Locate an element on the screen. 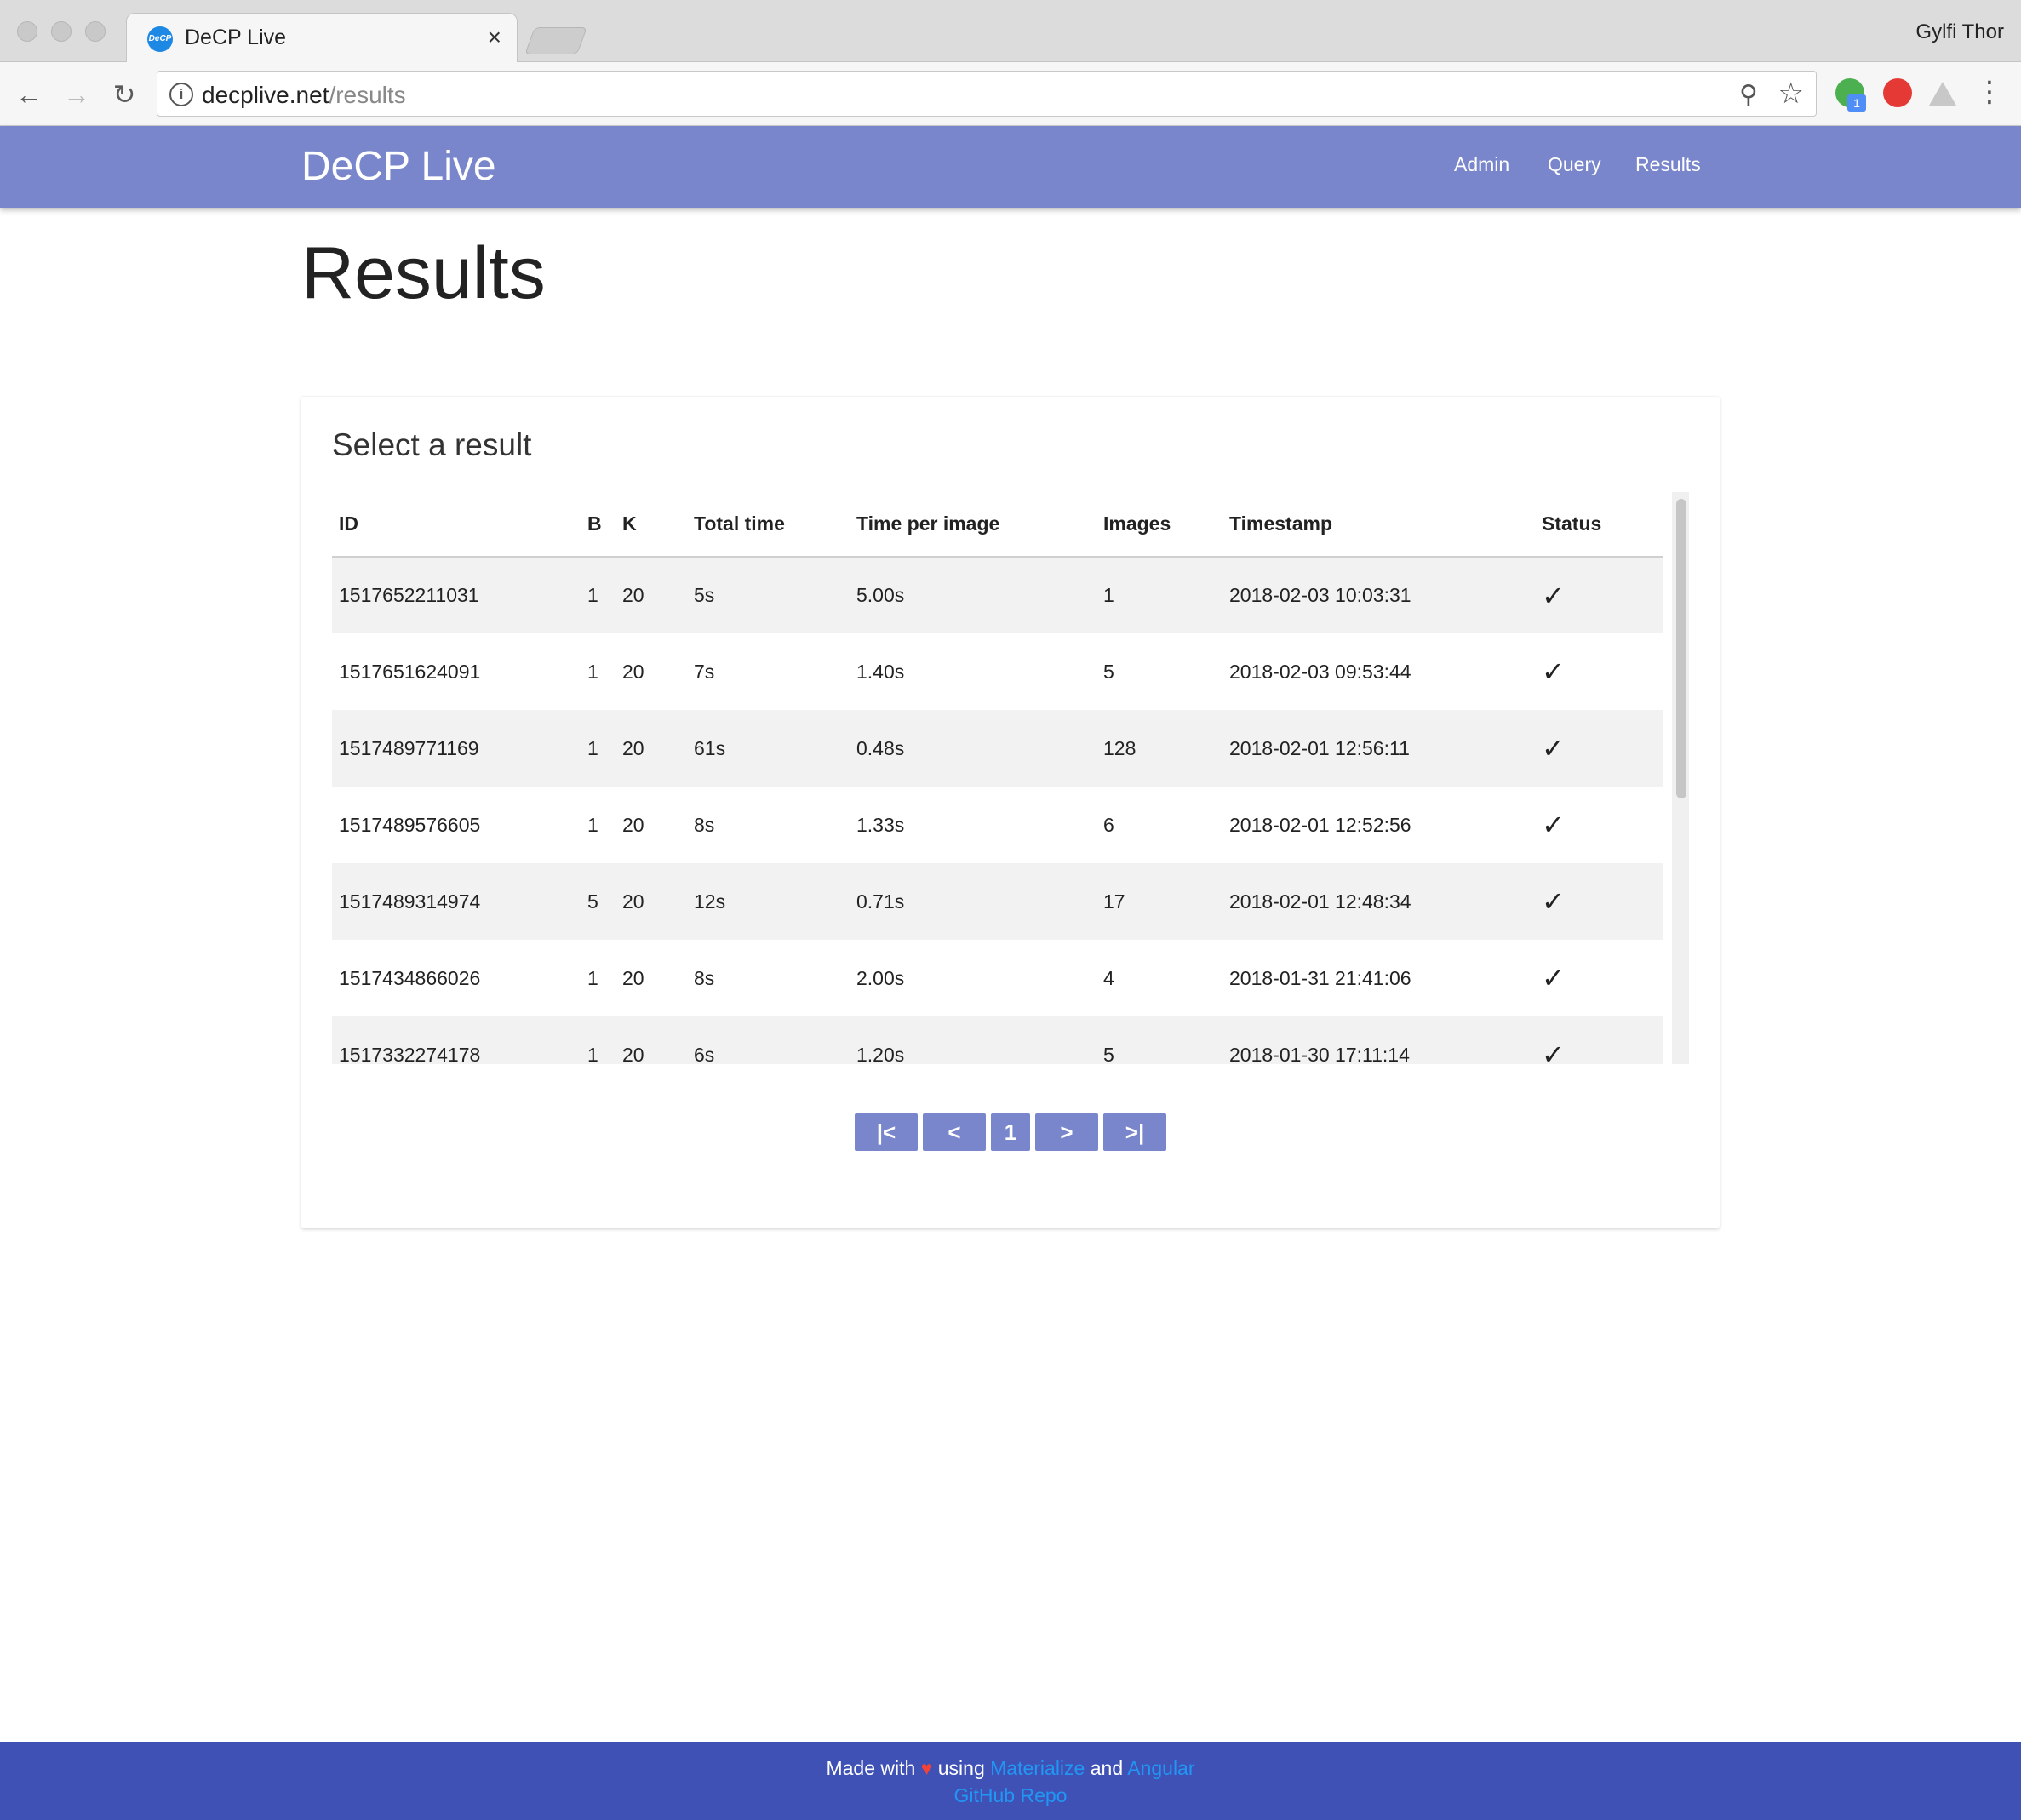 This screenshot has width=2021, height=1820. info-icon: i is located at coordinates (181, 94).